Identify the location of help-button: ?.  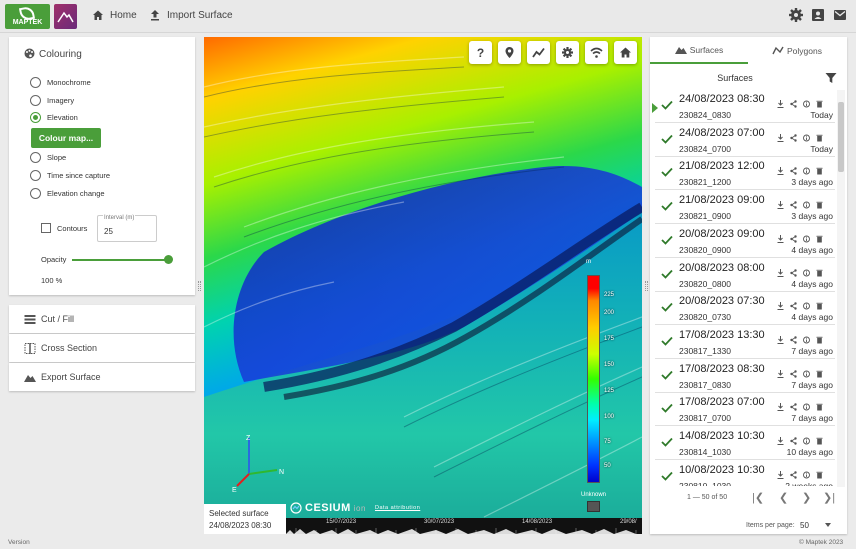
(480, 52).